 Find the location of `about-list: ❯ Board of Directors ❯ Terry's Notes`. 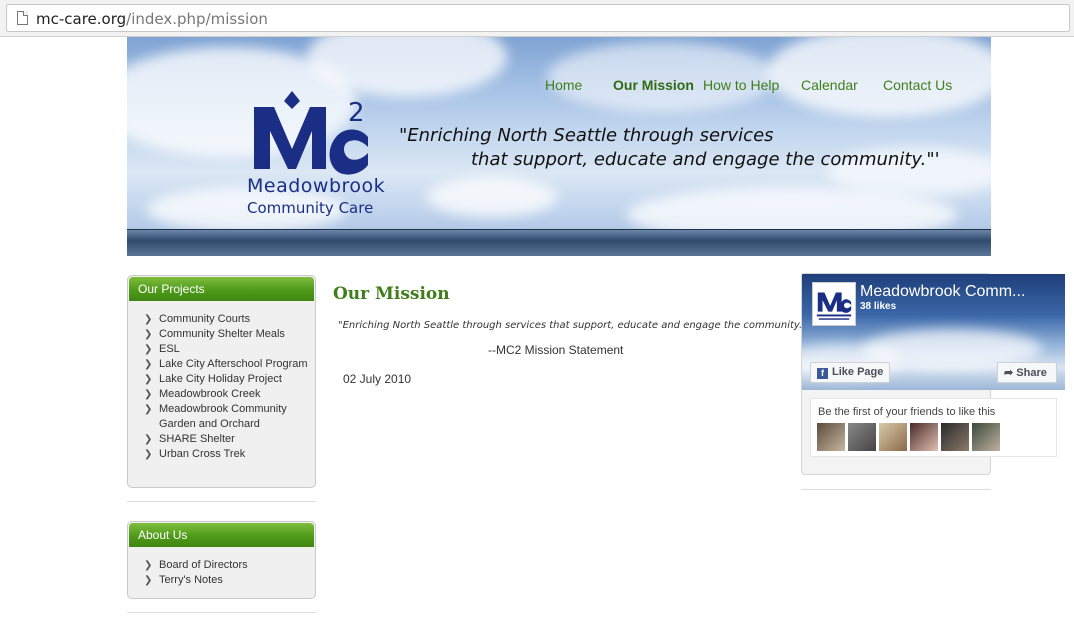

about-list: ❯ Board of Directors ❯ Terry's Notes is located at coordinates (221, 571).